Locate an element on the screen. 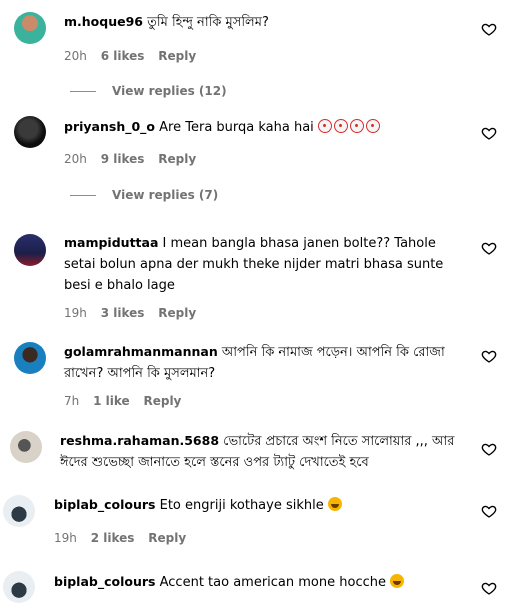 The height and width of the screenshot is (603, 506). comment-meta: 7h 1 like Reply is located at coordinates (127, 401).